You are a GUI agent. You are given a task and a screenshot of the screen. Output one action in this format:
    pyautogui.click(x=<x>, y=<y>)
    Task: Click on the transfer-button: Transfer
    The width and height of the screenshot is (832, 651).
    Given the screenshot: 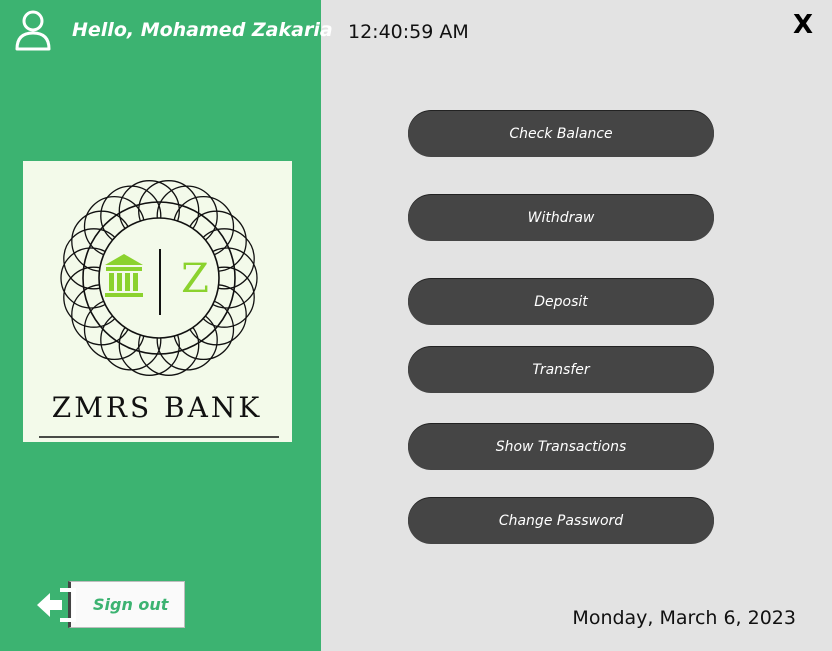 What is the action you would take?
    pyautogui.click(x=561, y=370)
    